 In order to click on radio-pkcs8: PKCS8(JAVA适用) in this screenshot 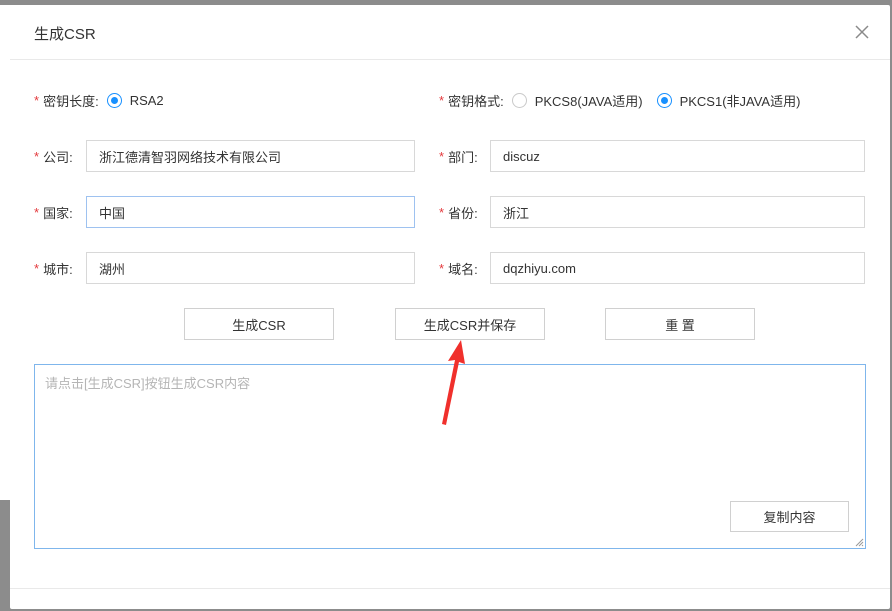, I will do `click(577, 100)`.